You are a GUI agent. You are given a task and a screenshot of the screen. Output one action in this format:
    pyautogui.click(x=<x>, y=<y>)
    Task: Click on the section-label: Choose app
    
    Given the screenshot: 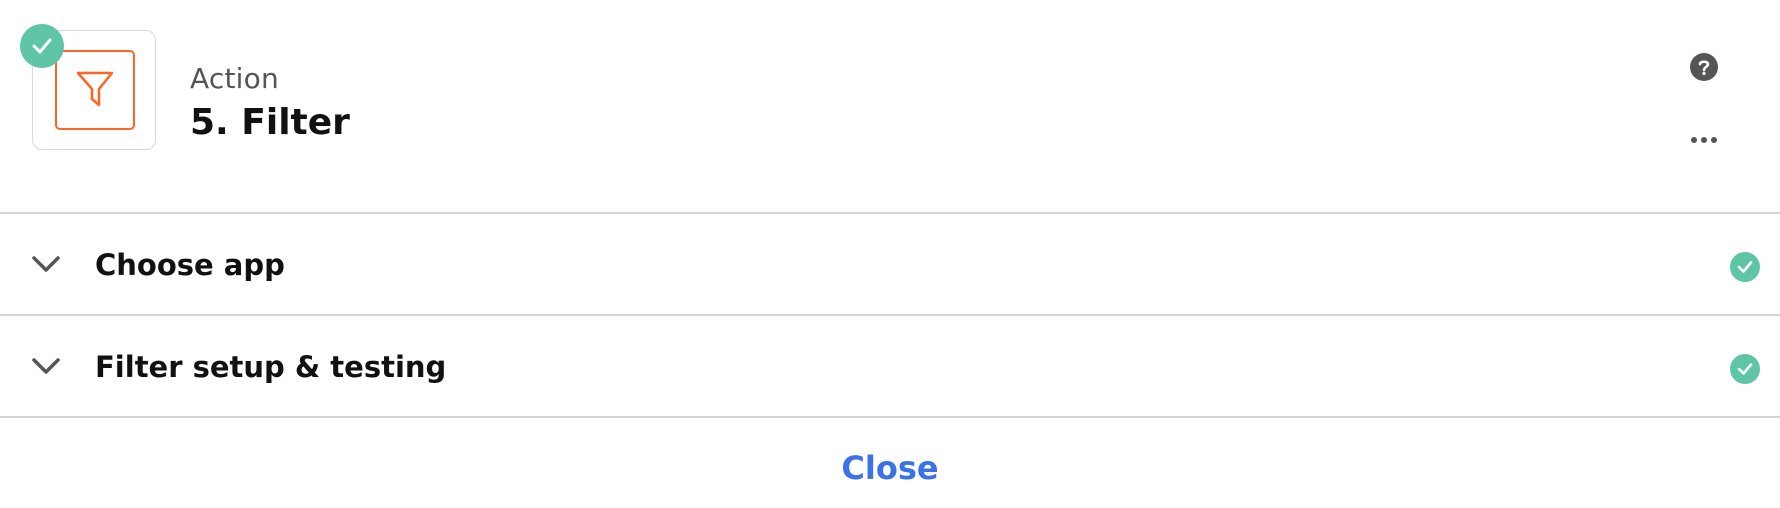 What is the action you would take?
    pyautogui.click(x=190, y=265)
    